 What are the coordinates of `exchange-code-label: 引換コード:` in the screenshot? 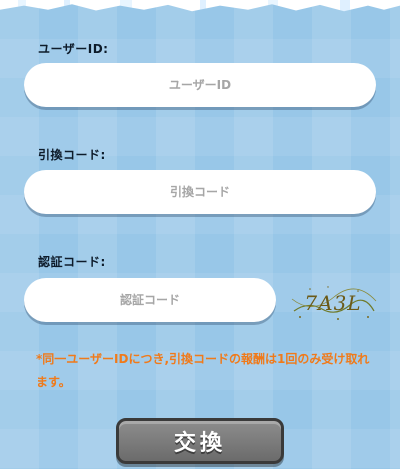 It's located at (72, 155).